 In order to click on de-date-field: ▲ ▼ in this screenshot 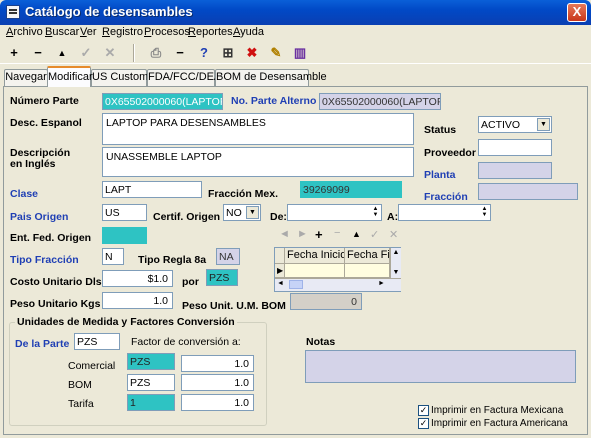, I will do `click(334, 212)`.